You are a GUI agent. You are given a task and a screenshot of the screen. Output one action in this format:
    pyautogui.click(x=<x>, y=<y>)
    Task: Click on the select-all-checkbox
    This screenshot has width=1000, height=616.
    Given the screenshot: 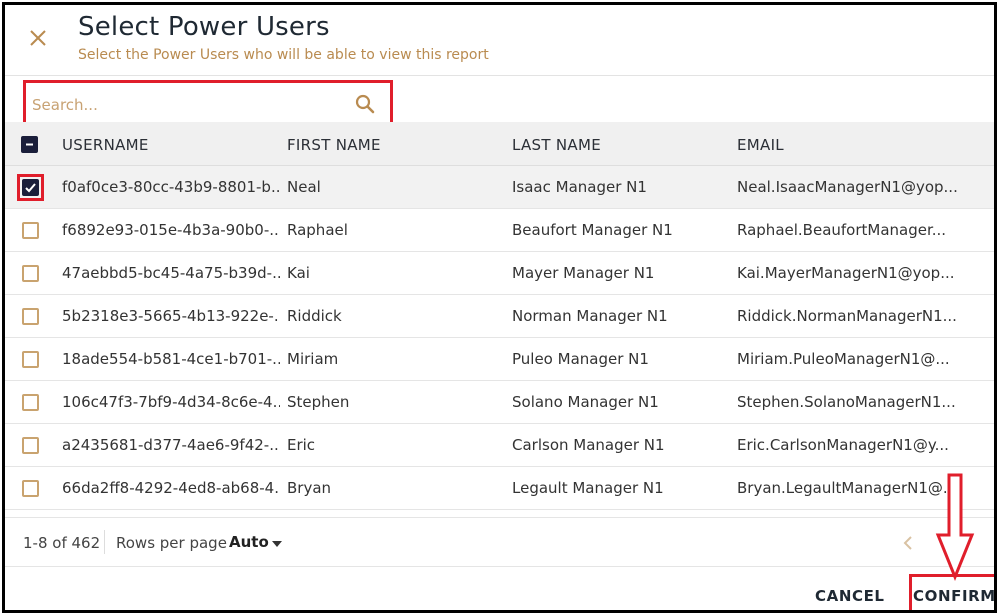 What is the action you would take?
    pyautogui.click(x=29, y=144)
    